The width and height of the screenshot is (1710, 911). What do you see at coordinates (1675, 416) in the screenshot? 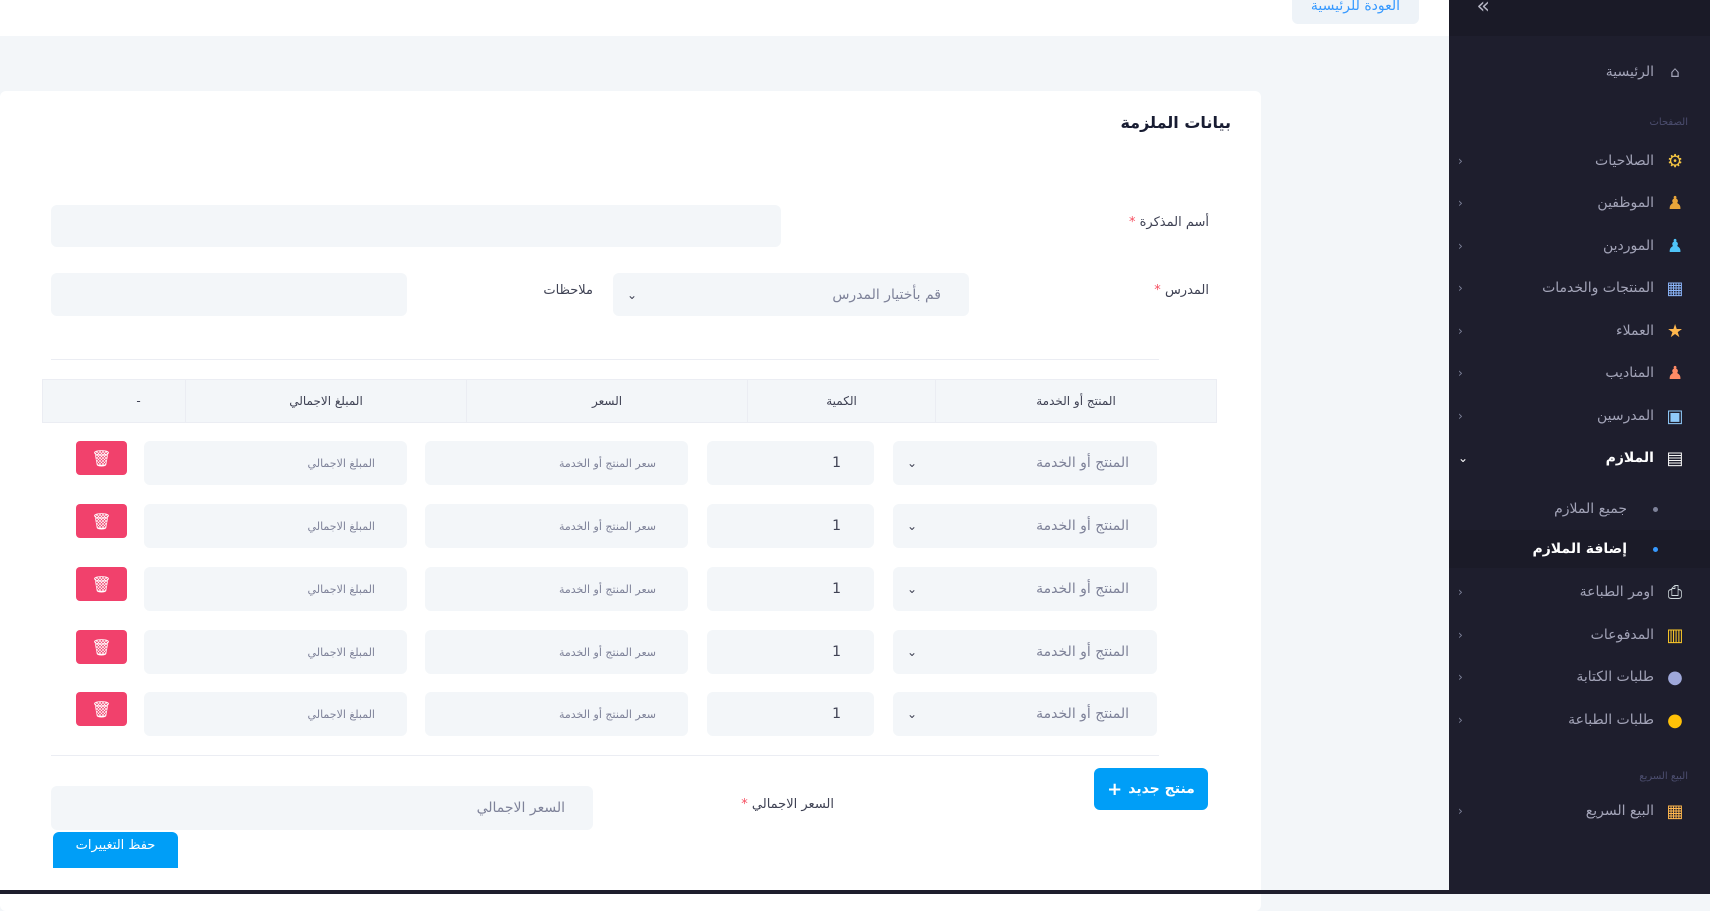
I see `teachers-icon: ▣` at bounding box center [1675, 416].